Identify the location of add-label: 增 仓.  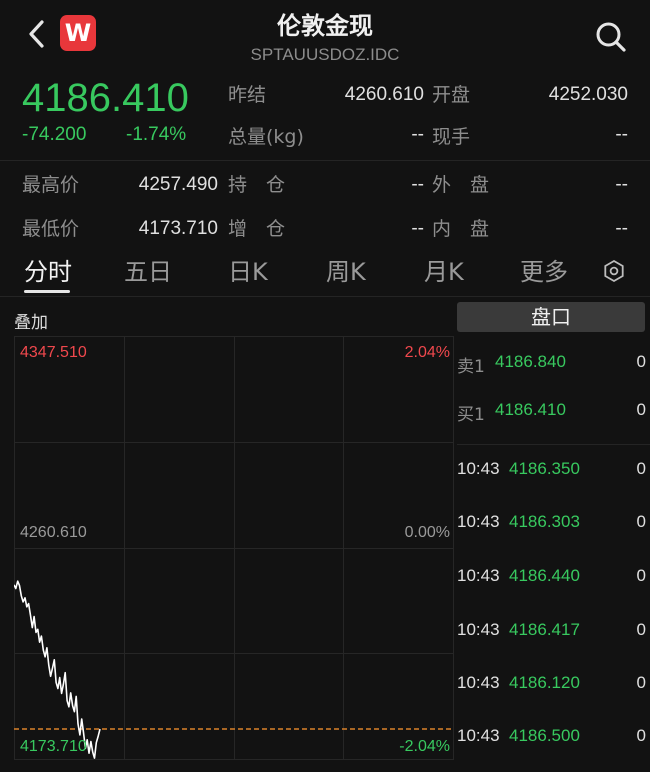
(257, 229).